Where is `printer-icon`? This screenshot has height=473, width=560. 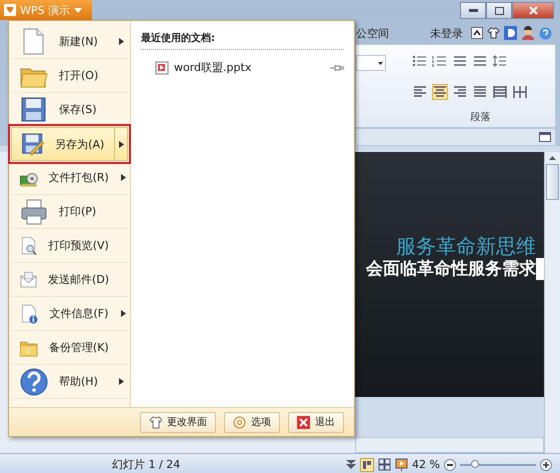
printer-icon is located at coordinates (34, 211).